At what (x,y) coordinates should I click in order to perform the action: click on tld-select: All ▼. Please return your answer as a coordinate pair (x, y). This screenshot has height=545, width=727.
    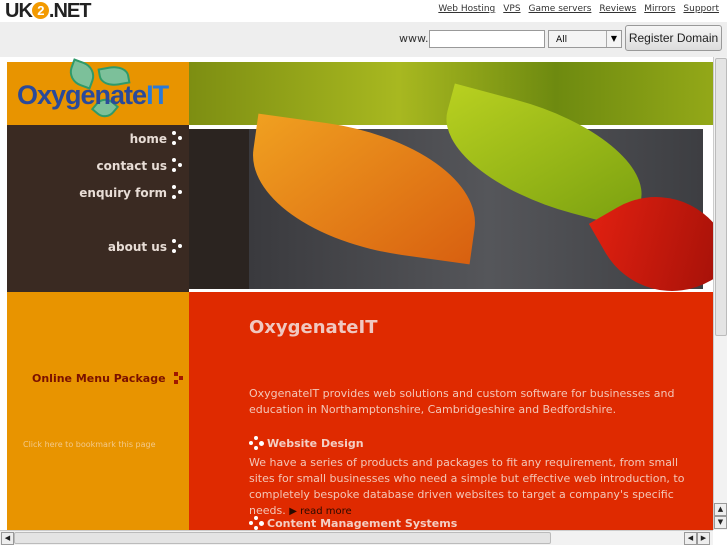
    Looking at the image, I should click on (585, 39).